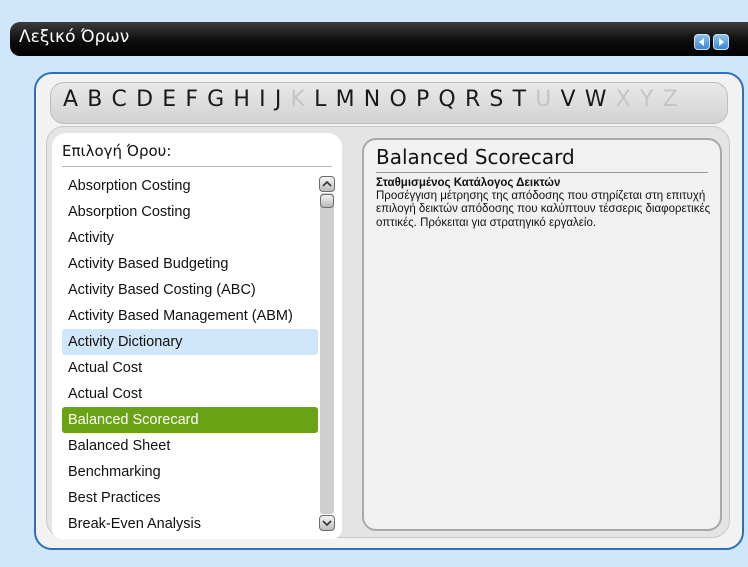 The width and height of the screenshot is (748, 567). What do you see at coordinates (190, 342) in the screenshot?
I see `list-item: Activity Dictionary` at bounding box center [190, 342].